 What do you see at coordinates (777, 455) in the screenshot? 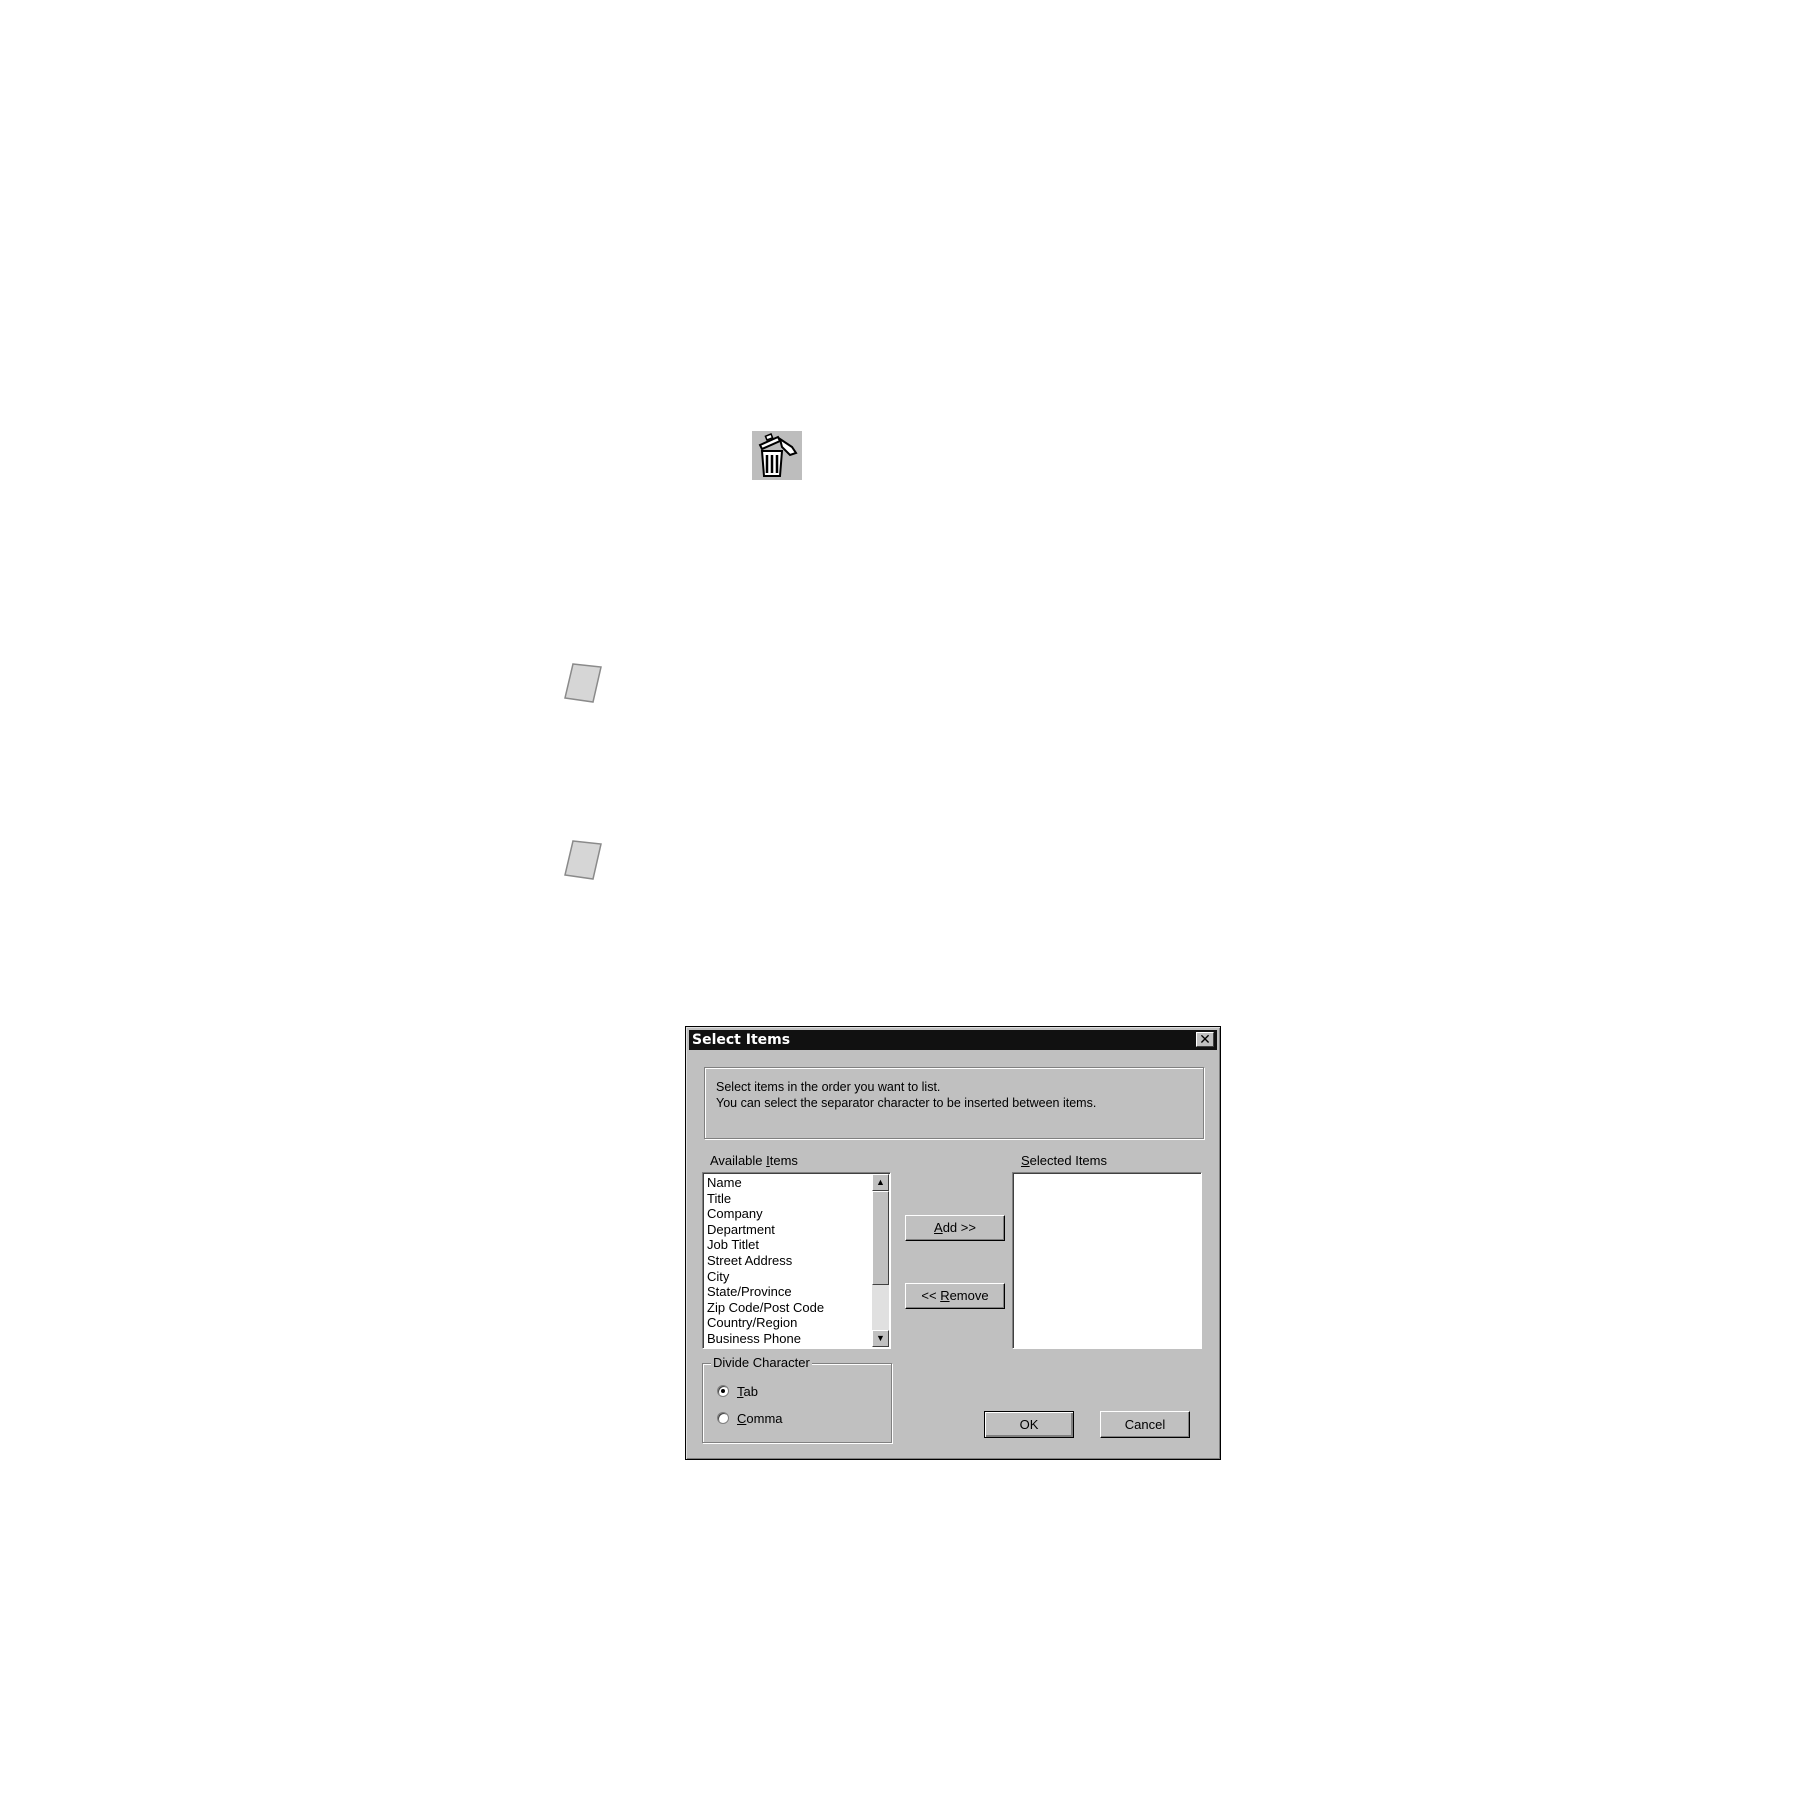
I see `trash-can-icon` at bounding box center [777, 455].